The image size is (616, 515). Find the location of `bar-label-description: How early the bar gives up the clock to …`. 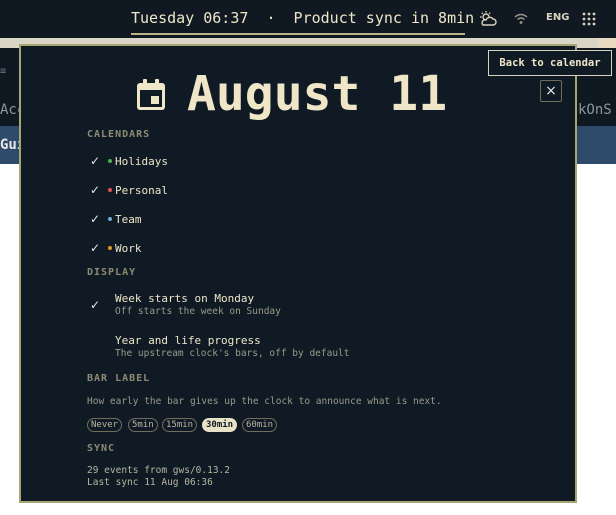

bar-label-description: How early the bar gives up the clock to … is located at coordinates (264, 401).